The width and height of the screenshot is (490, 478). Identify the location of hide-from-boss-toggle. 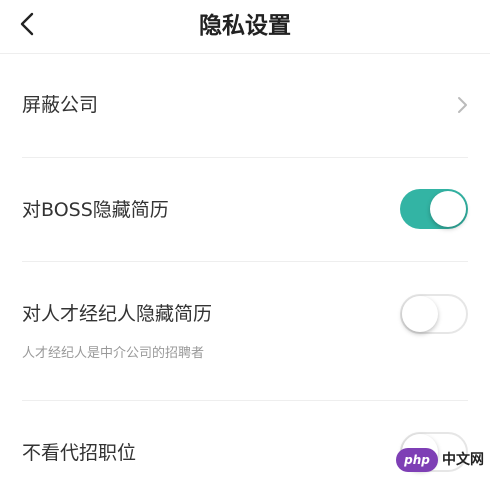
(434, 209).